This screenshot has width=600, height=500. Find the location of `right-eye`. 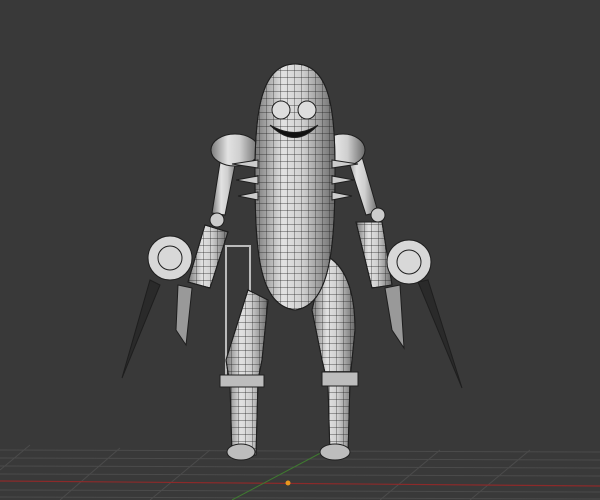

right-eye is located at coordinates (307, 110).